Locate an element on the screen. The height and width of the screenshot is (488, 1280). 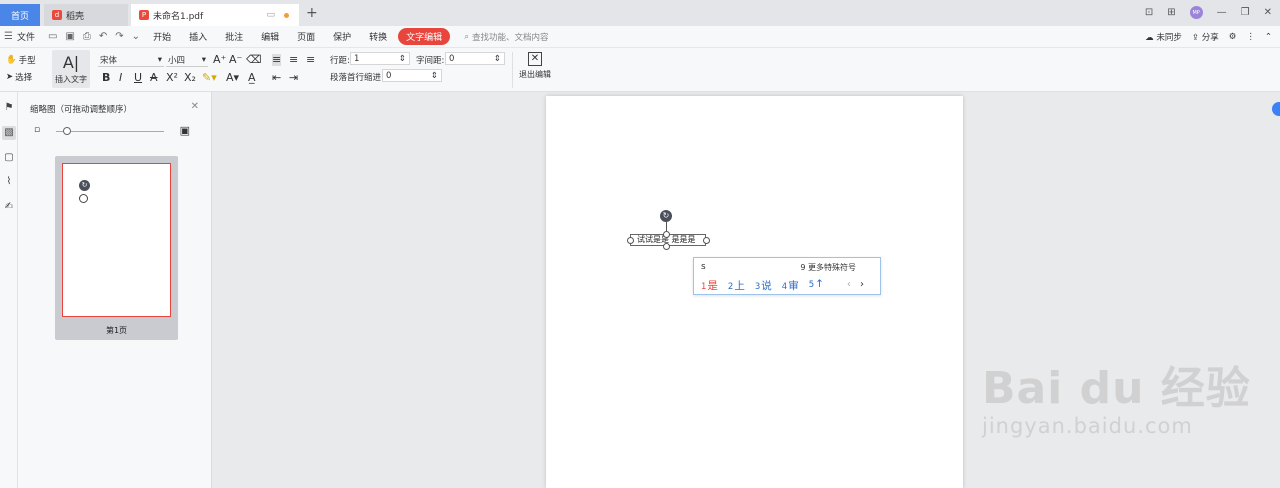
ime-next-icon: › is located at coordinates (862, 284).